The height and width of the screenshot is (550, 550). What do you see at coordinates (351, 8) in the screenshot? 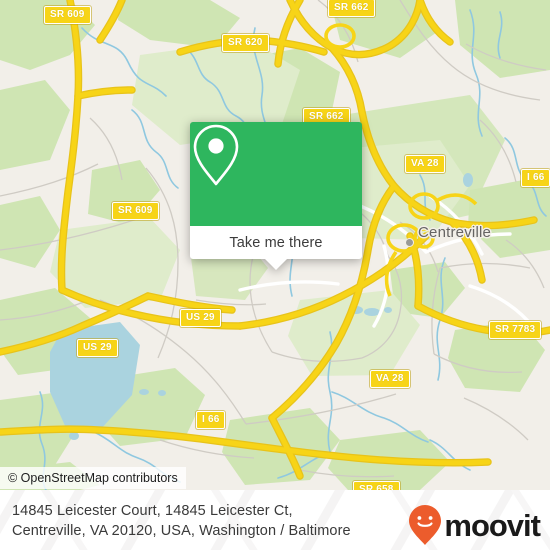
I see `shield-sr-662-north: SR 662` at bounding box center [351, 8].